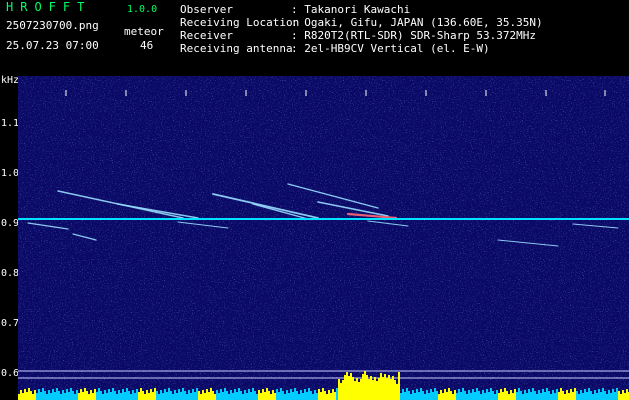 The height and width of the screenshot is (400, 629). I want to click on y-tick-label: 1.1, so click(10, 123).